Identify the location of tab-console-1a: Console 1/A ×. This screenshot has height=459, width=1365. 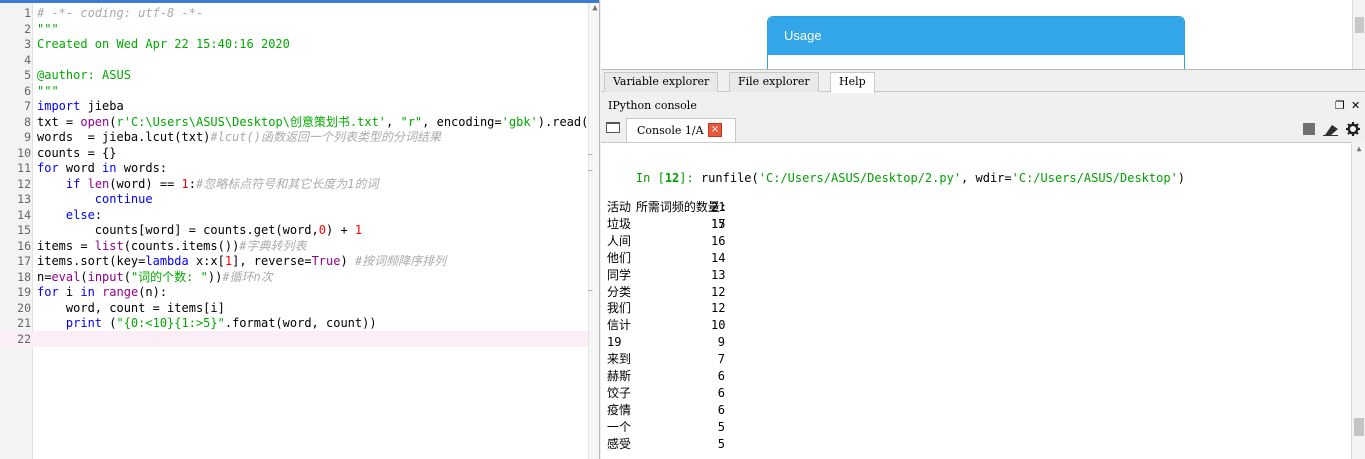
(681, 130).